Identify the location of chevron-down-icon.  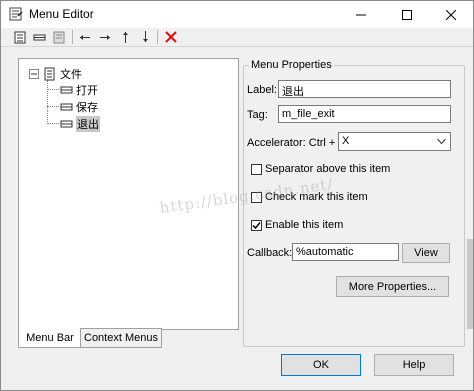
(441, 141).